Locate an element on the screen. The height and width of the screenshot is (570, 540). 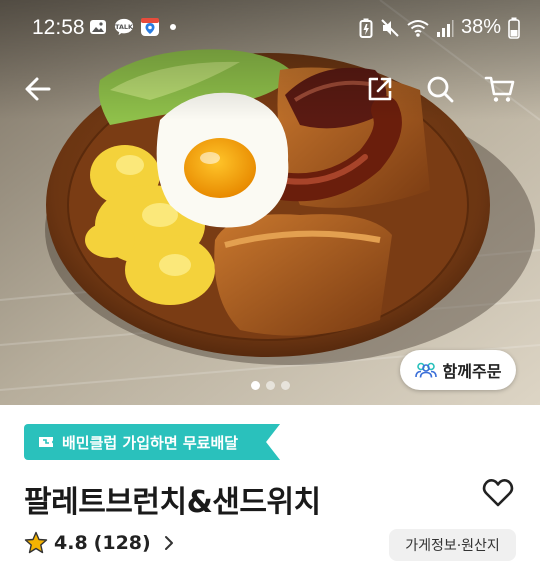
rating-summary: 4.8 (128) is located at coordinates (99, 543).